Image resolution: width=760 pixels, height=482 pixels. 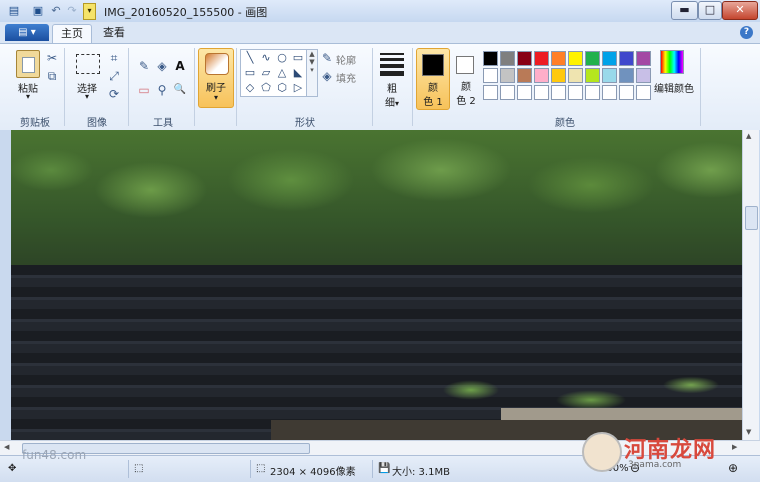 What do you see at coordinates (282, 72) in the screenshot?
I see `shape-triangle: △` at bounding box center [282, 72].